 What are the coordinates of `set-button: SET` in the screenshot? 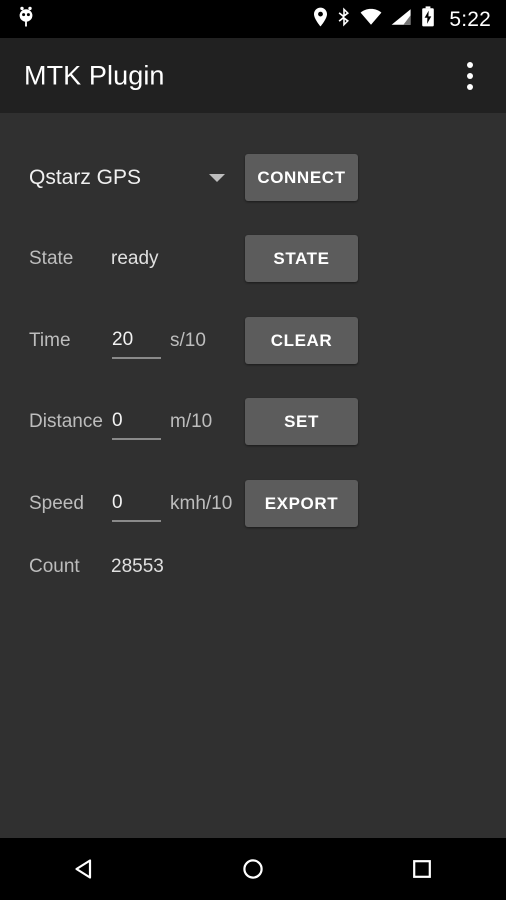 It's located at (301, 421).